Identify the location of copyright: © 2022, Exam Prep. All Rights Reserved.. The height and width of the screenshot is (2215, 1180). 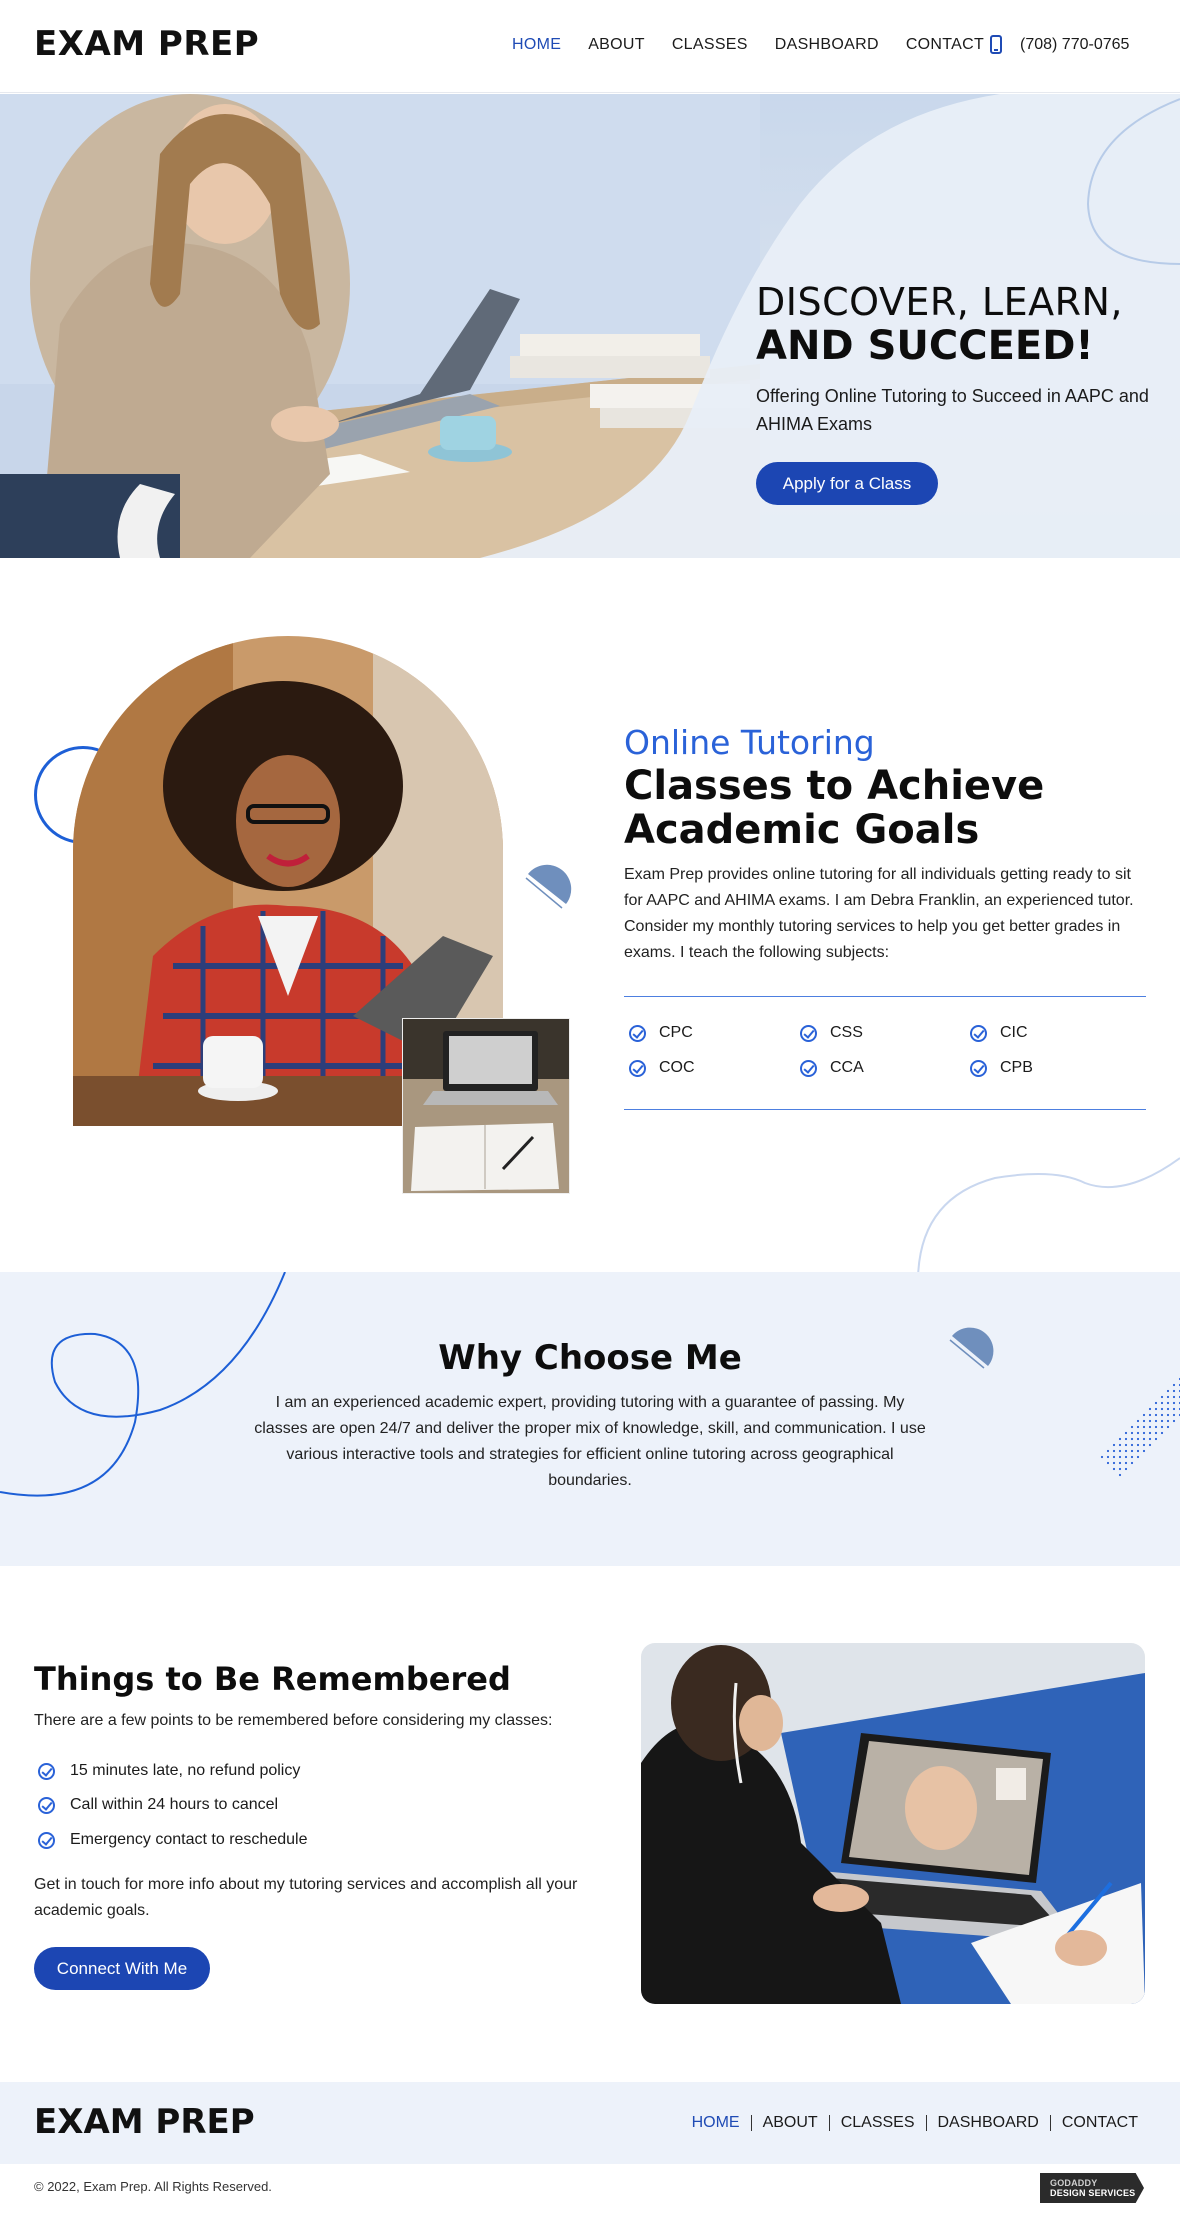
(153, 2186).